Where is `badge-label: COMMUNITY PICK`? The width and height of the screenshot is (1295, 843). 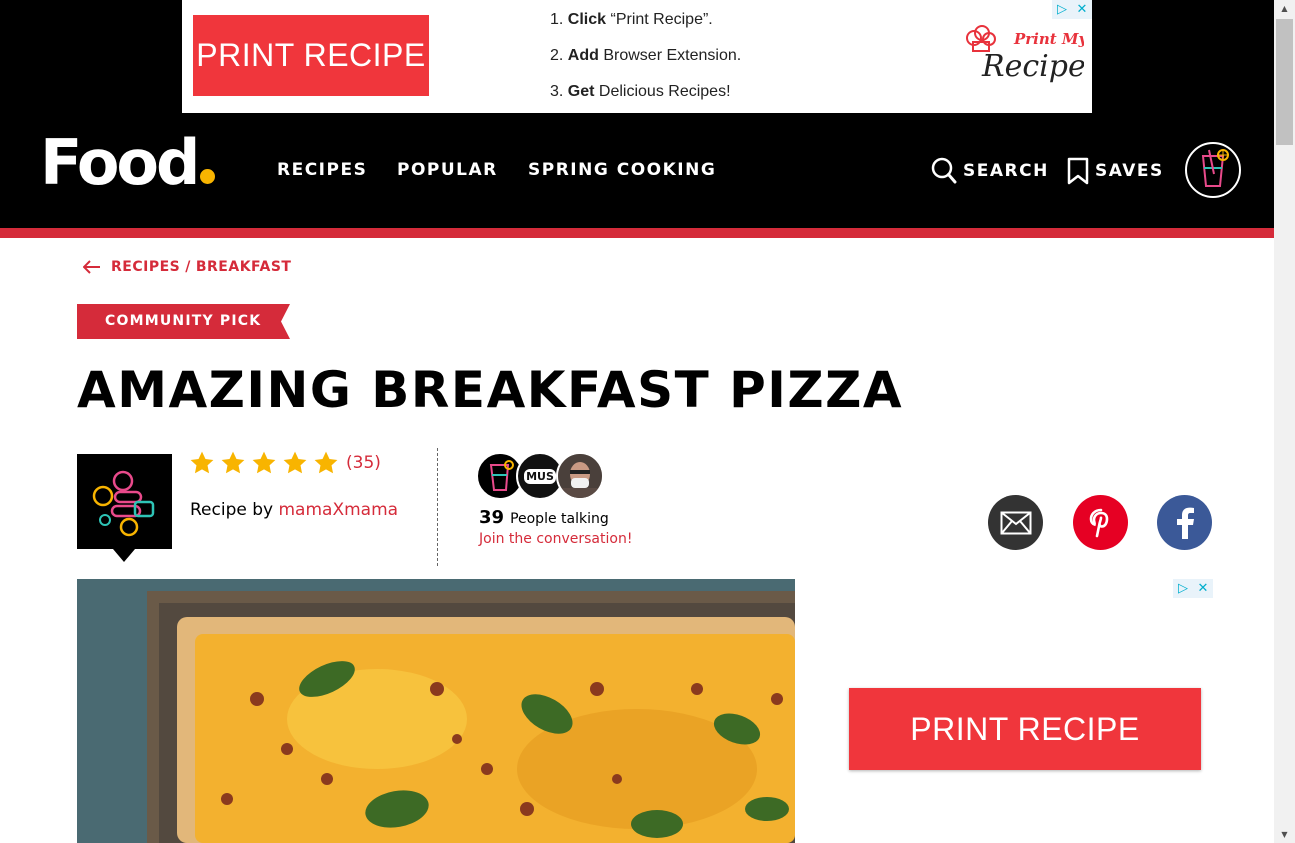 badge-label: COMMUNITY PICK is located at coordinates (183, 321).